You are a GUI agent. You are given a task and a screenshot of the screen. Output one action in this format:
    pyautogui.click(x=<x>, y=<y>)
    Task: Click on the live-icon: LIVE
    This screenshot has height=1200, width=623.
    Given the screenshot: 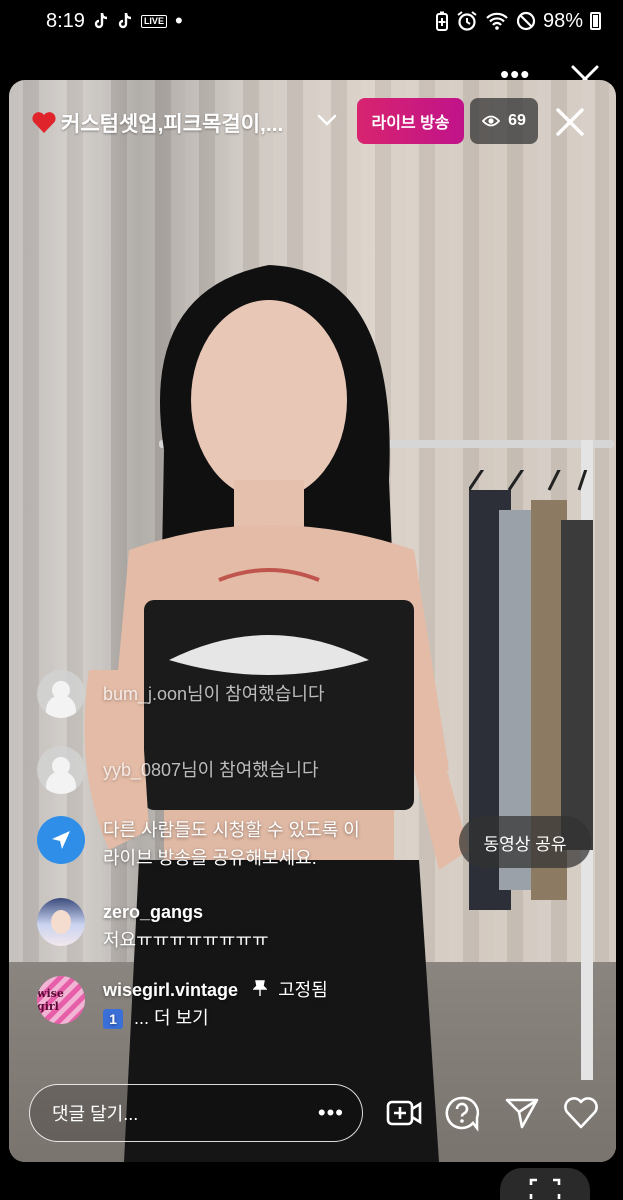 What is the action you would take?
    pyautogui.click(x=153, y=21)
    